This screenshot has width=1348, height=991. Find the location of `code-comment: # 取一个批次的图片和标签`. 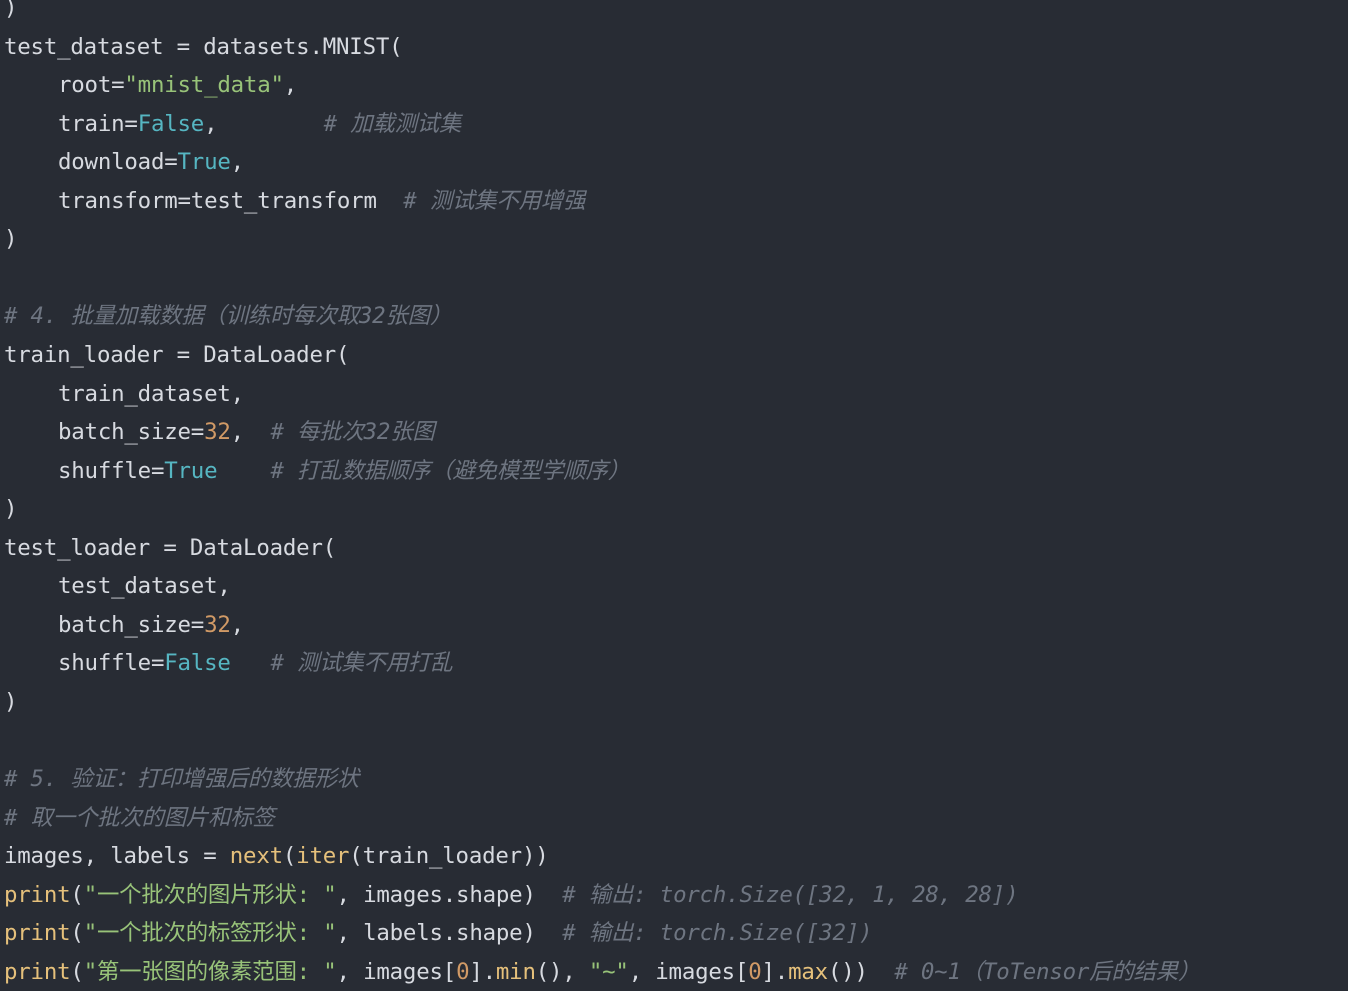

code-comment: # 取一个批次的图片和标签 is located at coordinates (139, 817).